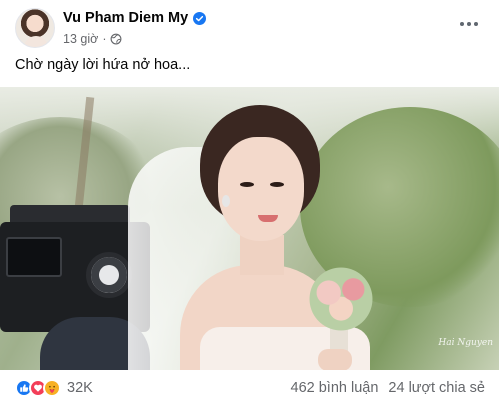 The height and width of the screenshot is (411, 499). Describe the element at coordinates (35, 28) in the screenshot. I see `avatar` at that location.